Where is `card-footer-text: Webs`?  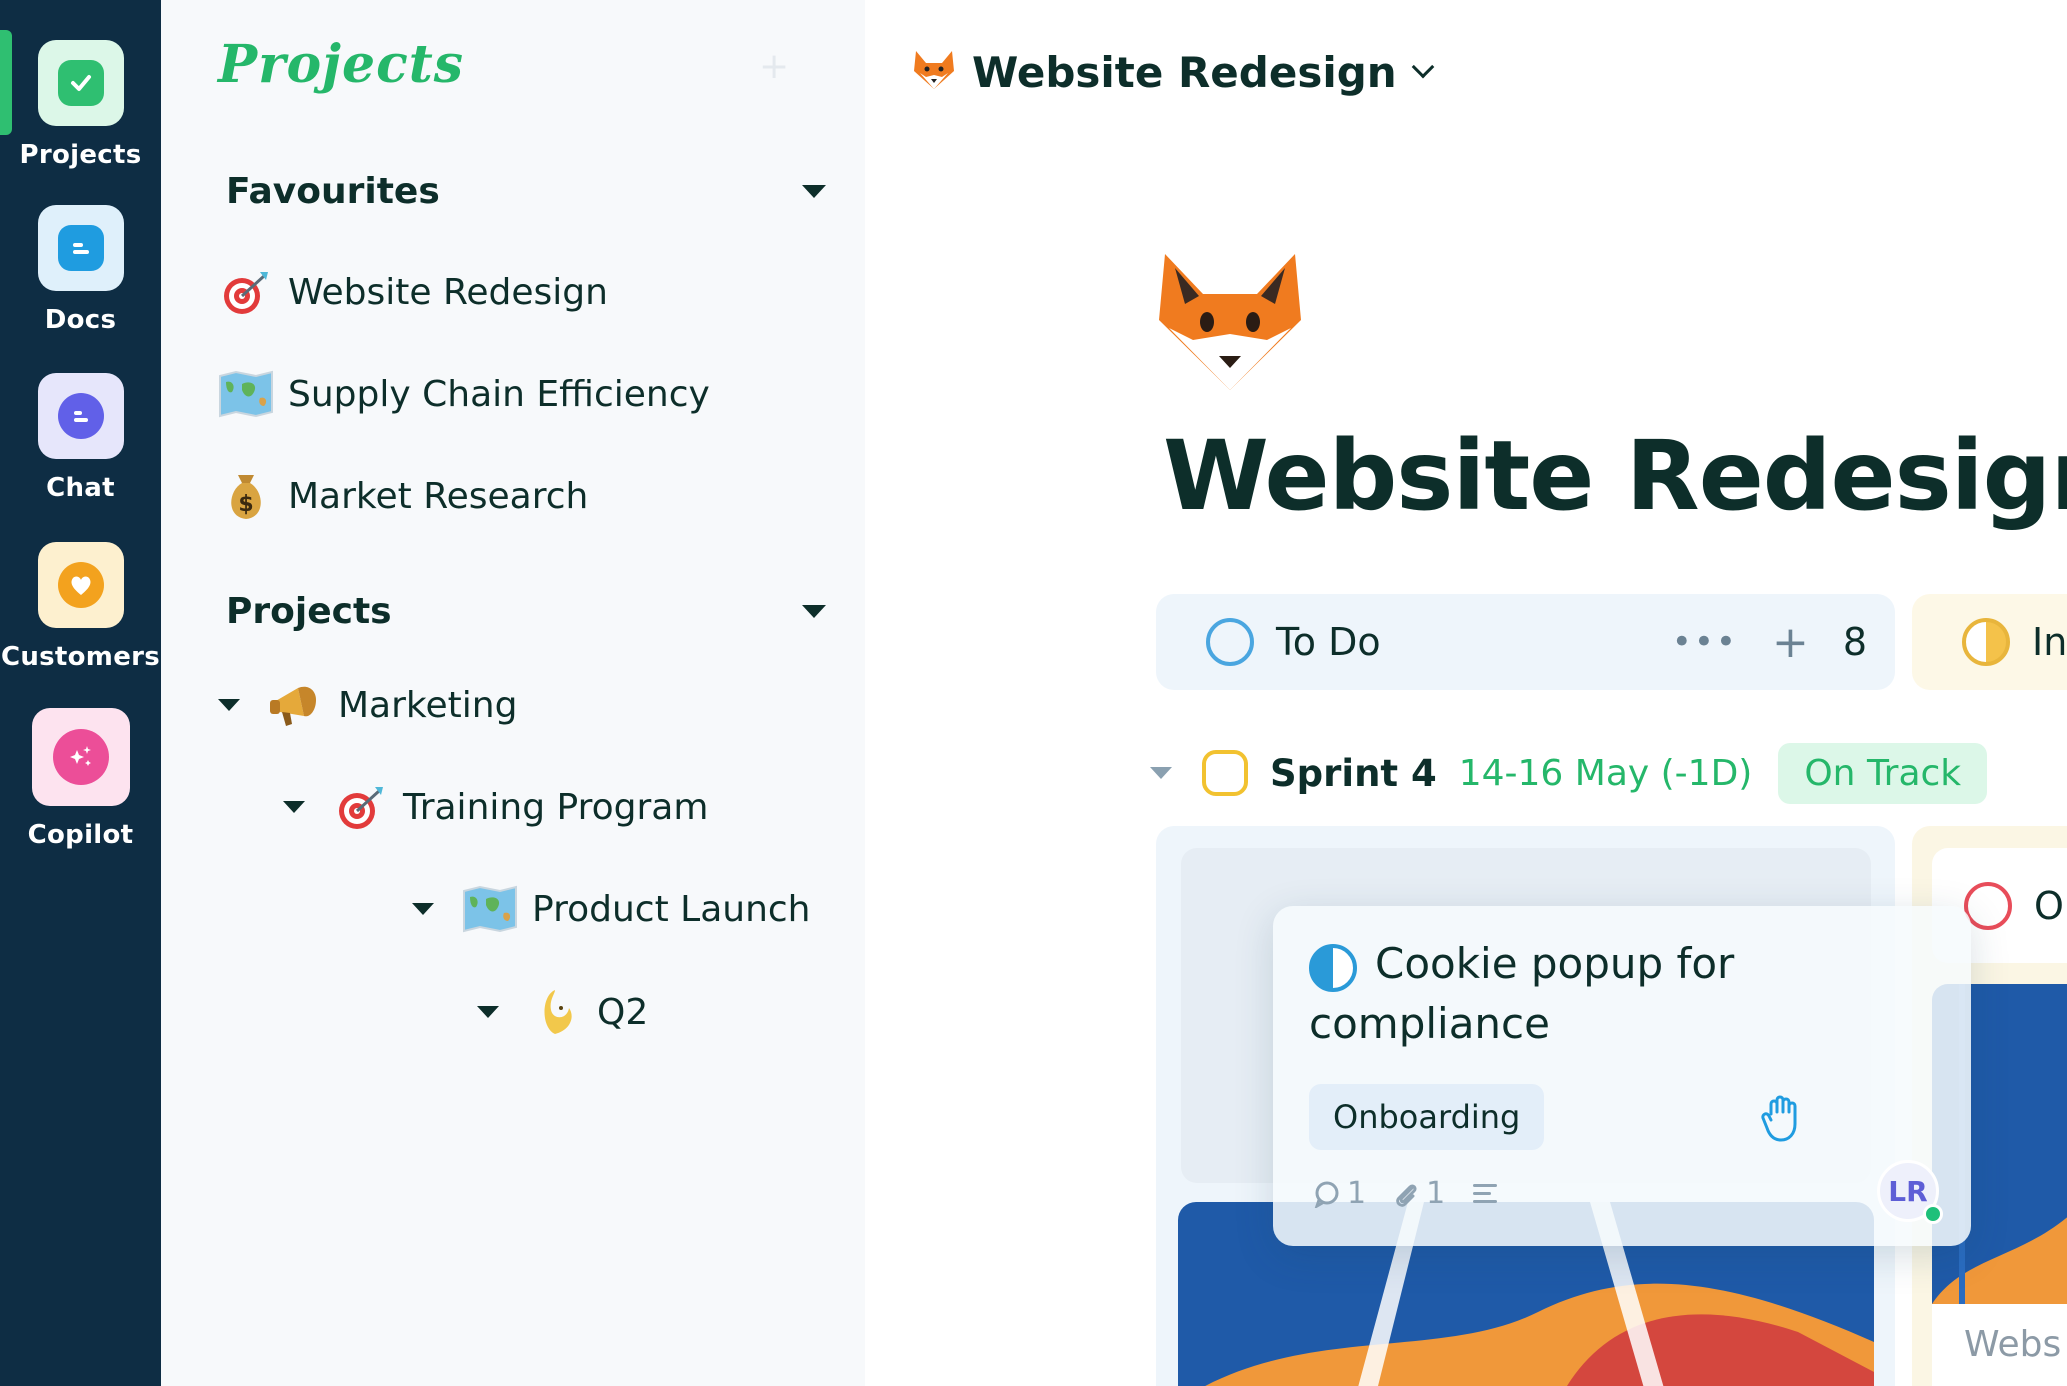 card-footer-text: Webs is located at coordinates (2013, 1344).